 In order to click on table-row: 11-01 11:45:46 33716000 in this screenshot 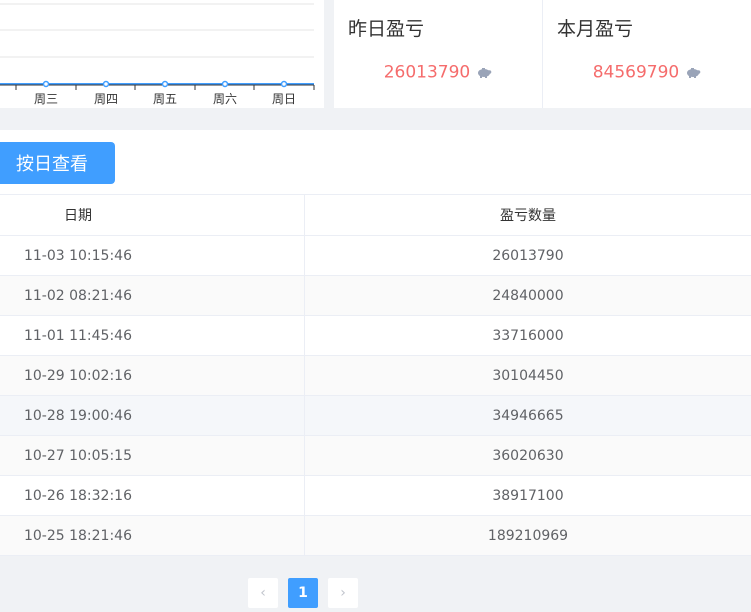, I will do `click(375, 336)`.